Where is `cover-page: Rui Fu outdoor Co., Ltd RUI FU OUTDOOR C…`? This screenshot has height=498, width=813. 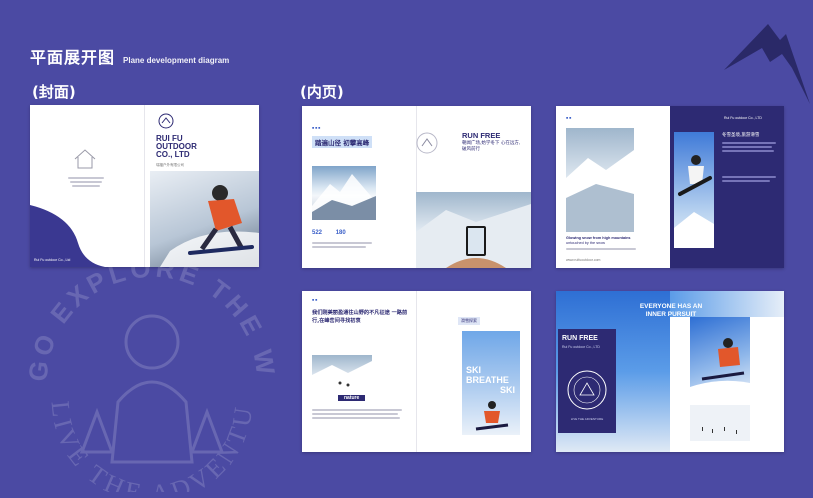 cover-page: Rui Fu outdoor Co., Ltd RUI FU OUTDOOR C… is located at coordinates (144, 186).